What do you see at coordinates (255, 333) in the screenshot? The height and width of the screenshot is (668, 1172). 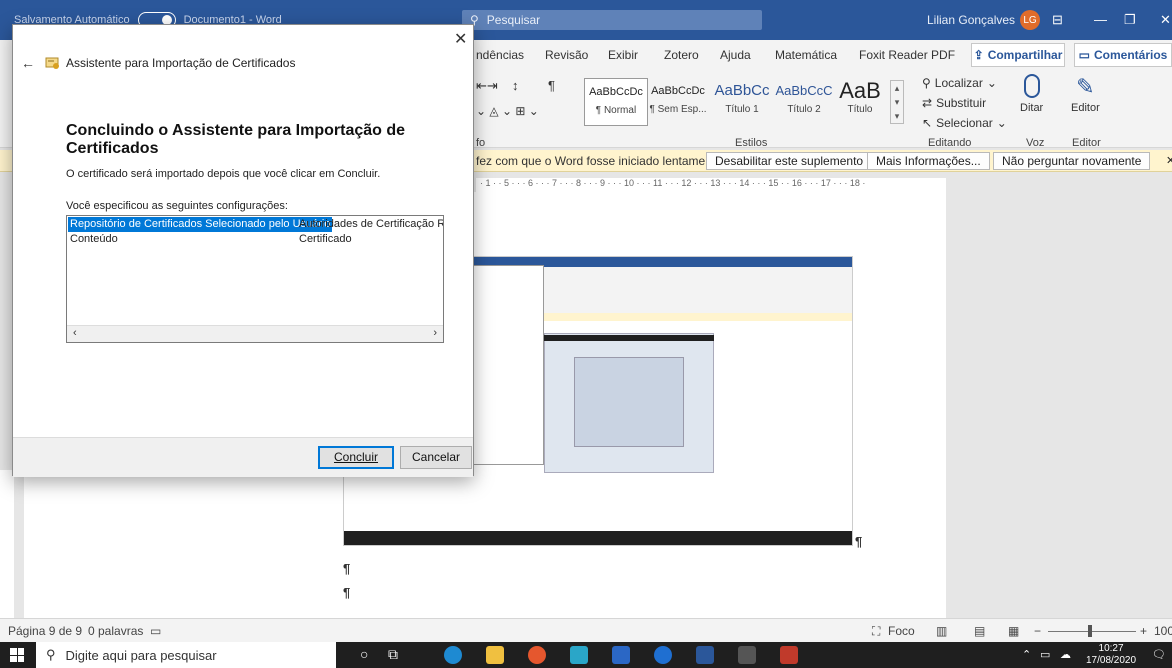 I see `horizontal-scrollbar: ‹ ›` at bounding box center [255, 333].